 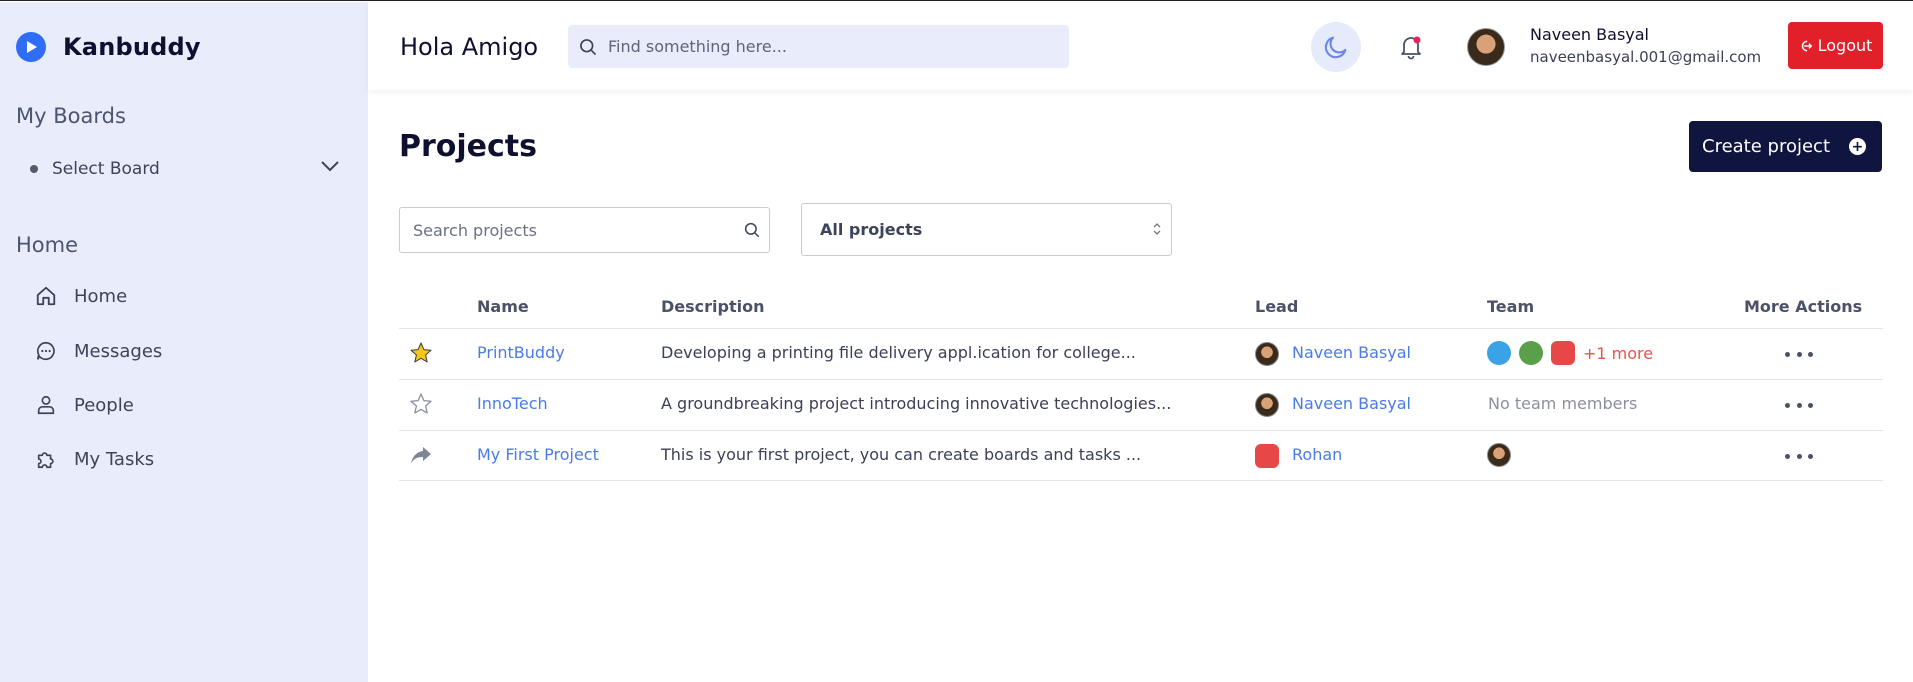 I want to click on sidebar-item-home: Home, so click(x=184, y=296).